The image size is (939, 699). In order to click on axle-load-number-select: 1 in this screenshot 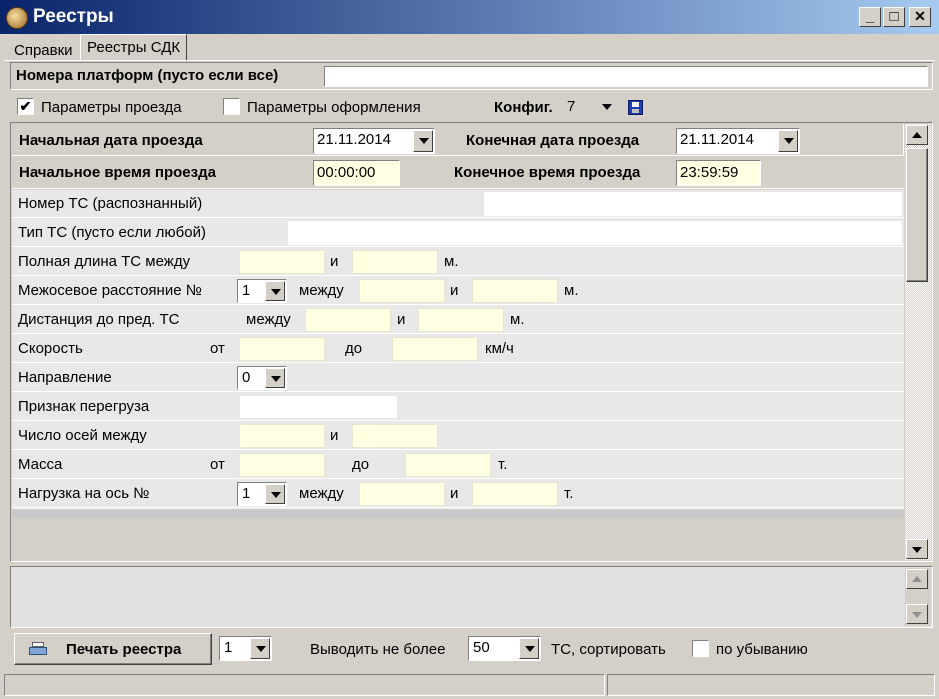, I will do `click(262, 494)`.